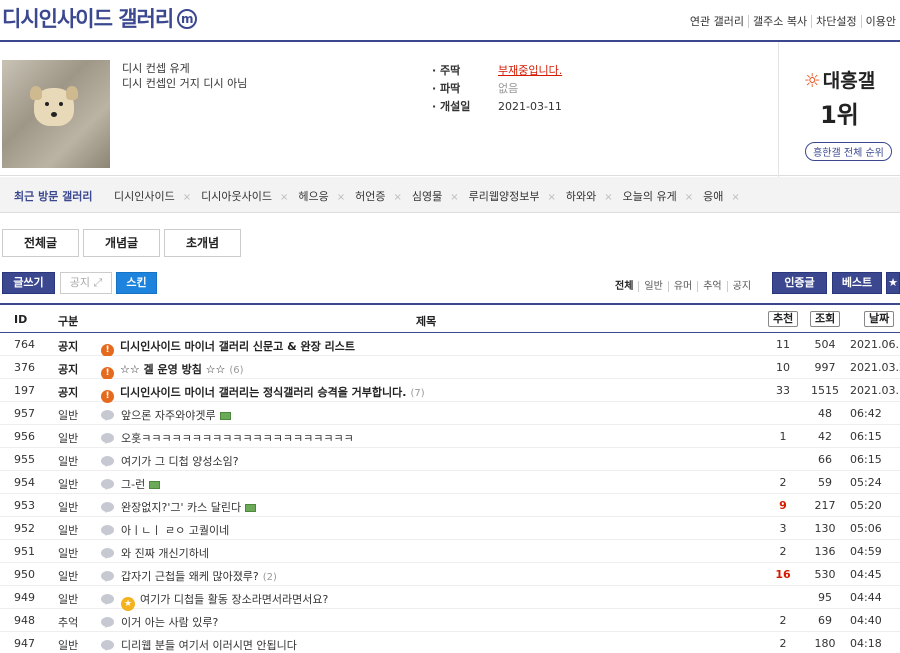  I want to click on row-id: 950, so click(24, 574).